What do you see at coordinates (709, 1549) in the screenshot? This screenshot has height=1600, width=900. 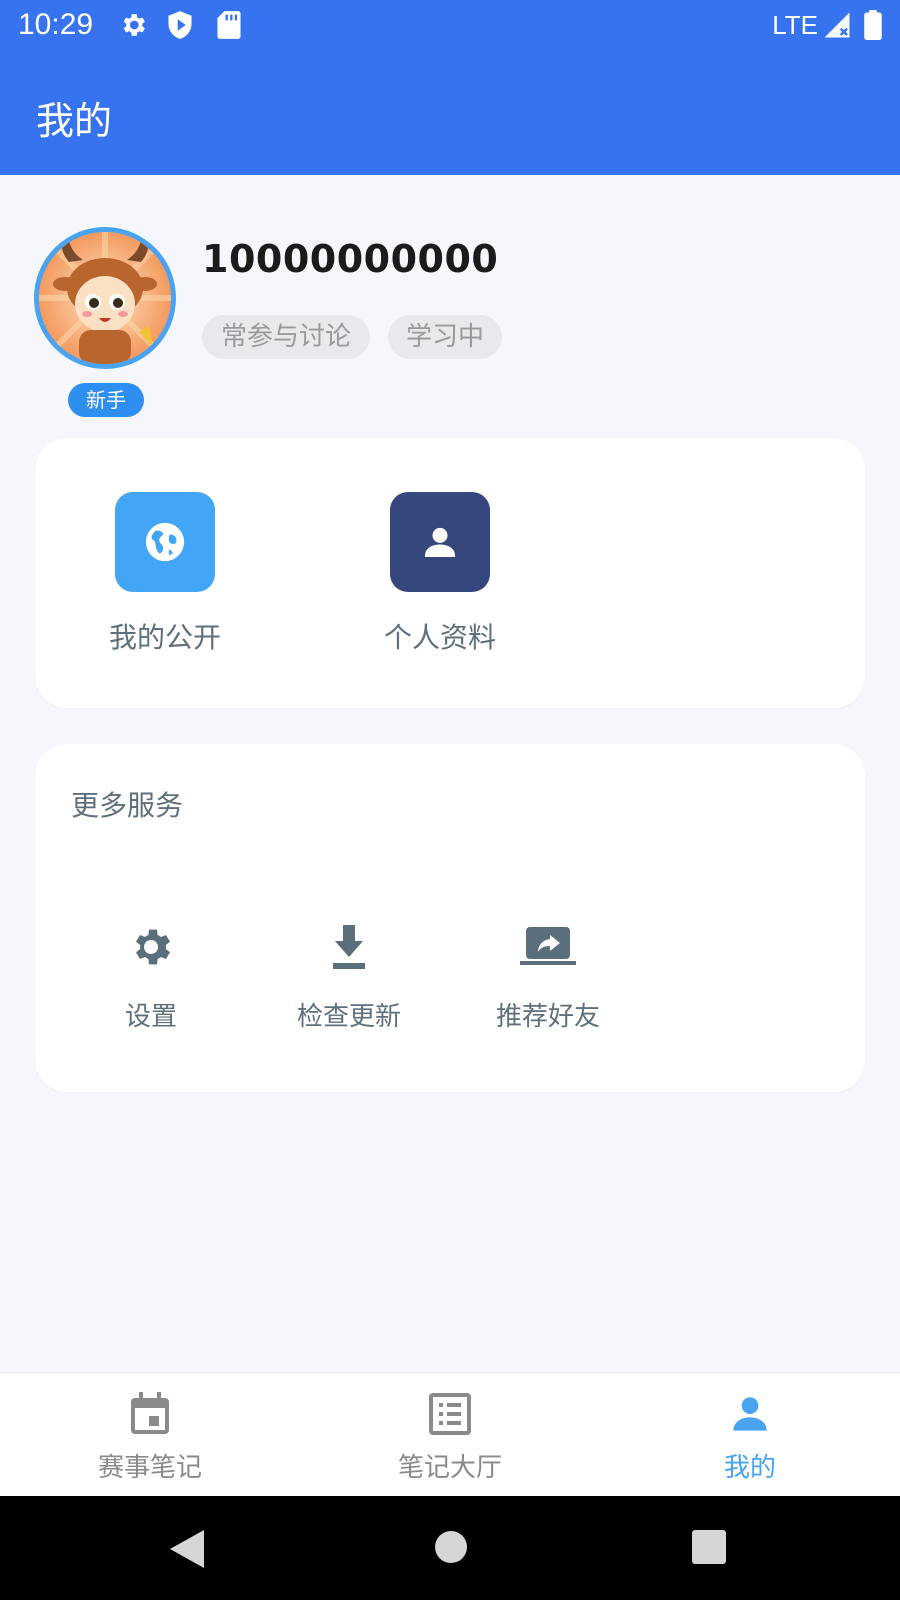 I see `recents-icon` at bounding box center [709, 1549].